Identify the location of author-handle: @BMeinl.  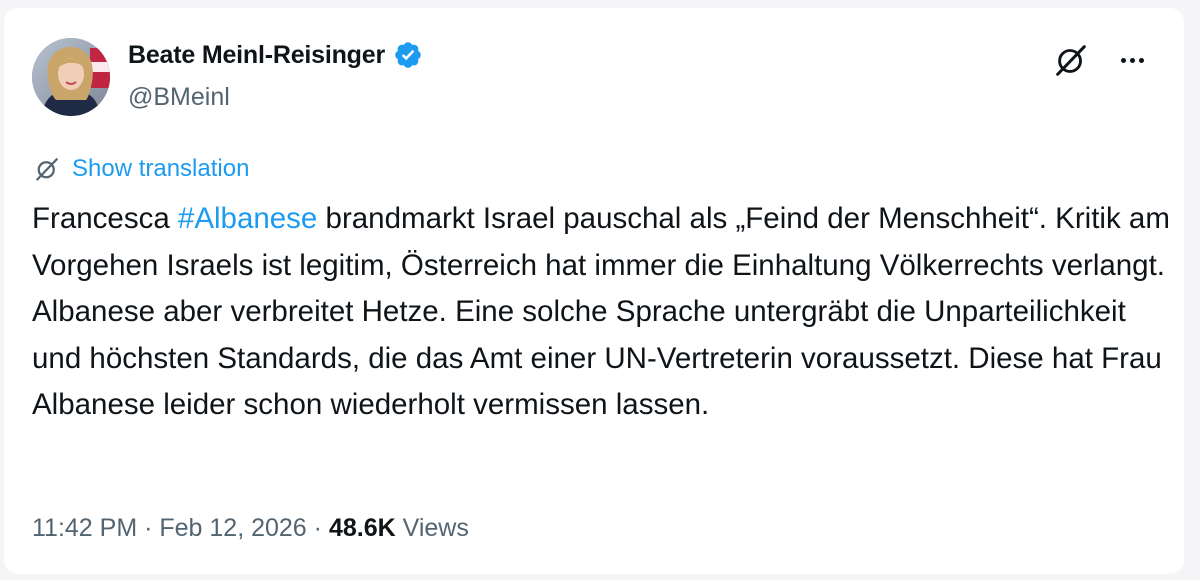
(179, 97).